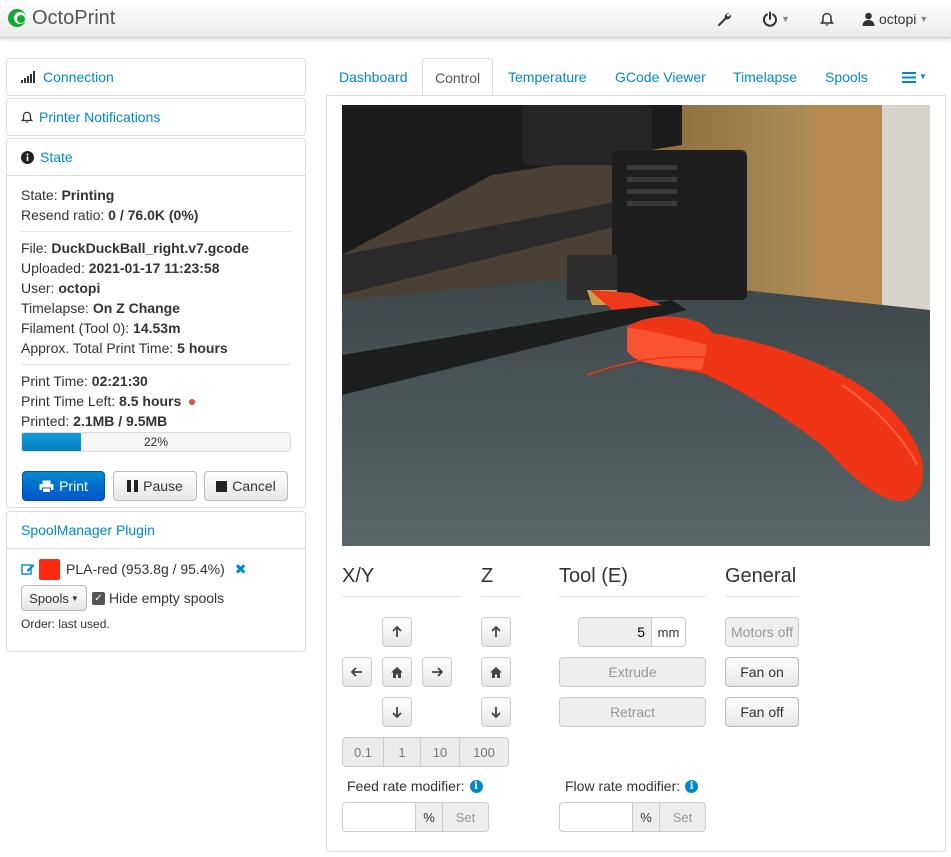 Image resolution: width=951 pixels, height=857 pixels. Describe the element at coordinates (501, 579) in the screenshot. I see `z-section-title: Z` at that location.